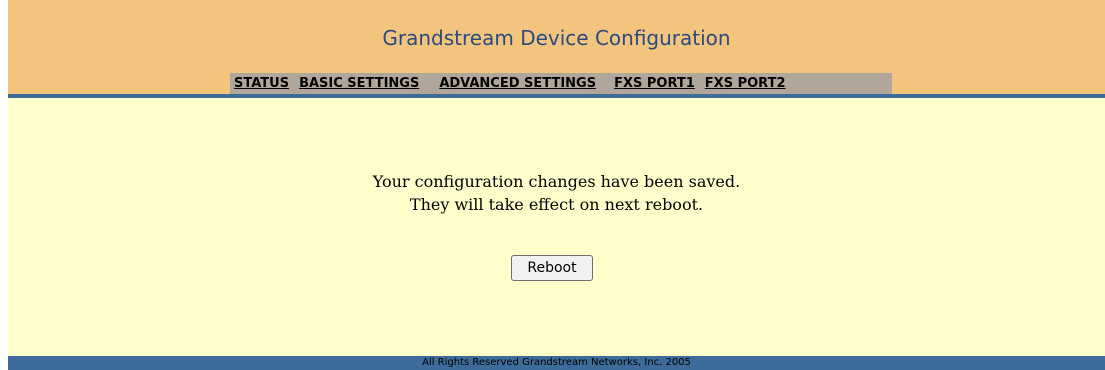 This screenshot has width=1105, height=370. What do you see at coordinates (556, 38) in the screenshot?
I see `page-title: Grandstream Device Configuration` at bounding box center [556, 38].